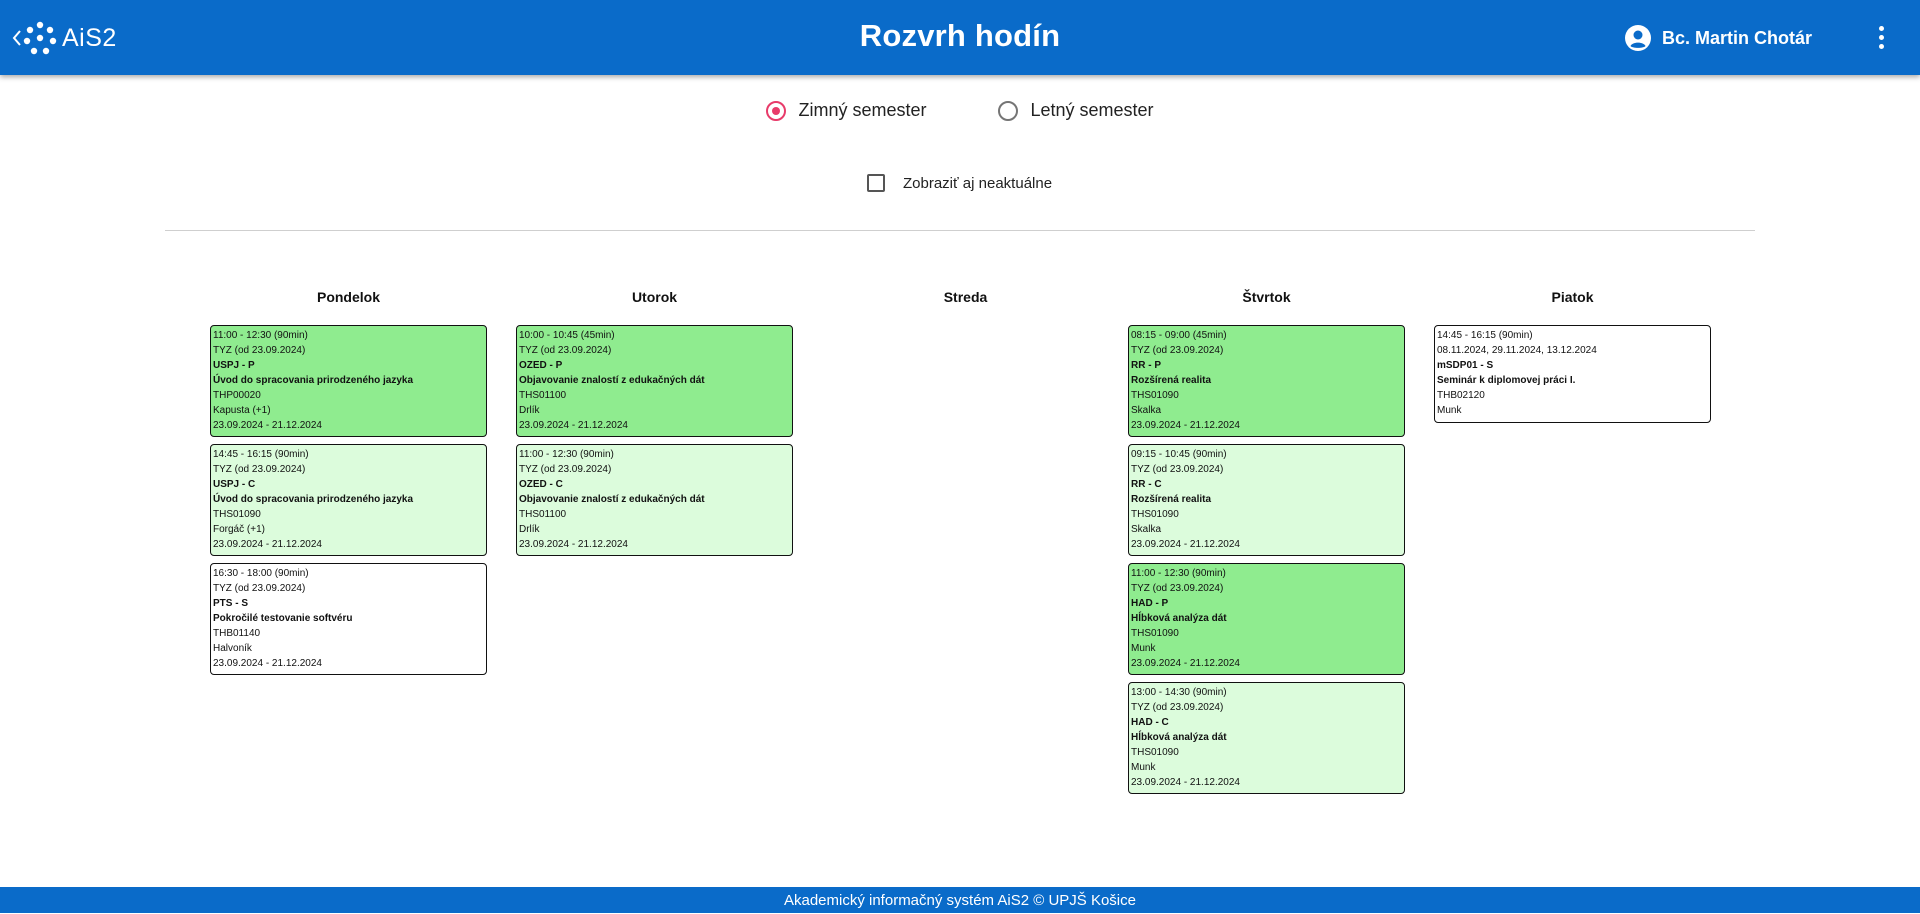 The image size is (1920, 914). I want to click on day-column-streda: Streda, so click(965, 306).